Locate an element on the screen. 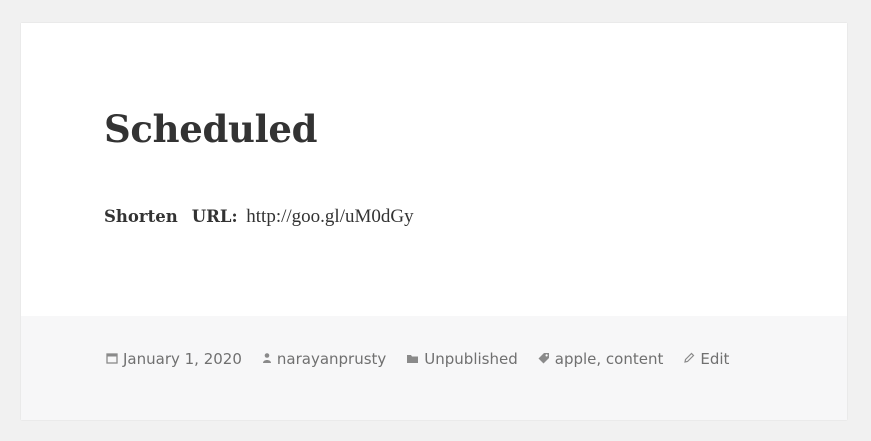  pencil-icon is located at coordinates (689, 359).